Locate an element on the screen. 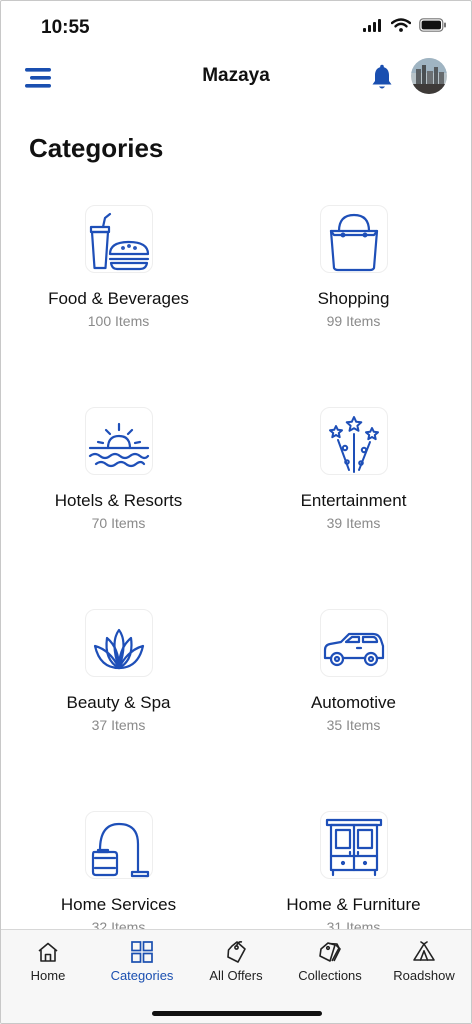  category-count: 32 Items is located at coordinates (118, 924).